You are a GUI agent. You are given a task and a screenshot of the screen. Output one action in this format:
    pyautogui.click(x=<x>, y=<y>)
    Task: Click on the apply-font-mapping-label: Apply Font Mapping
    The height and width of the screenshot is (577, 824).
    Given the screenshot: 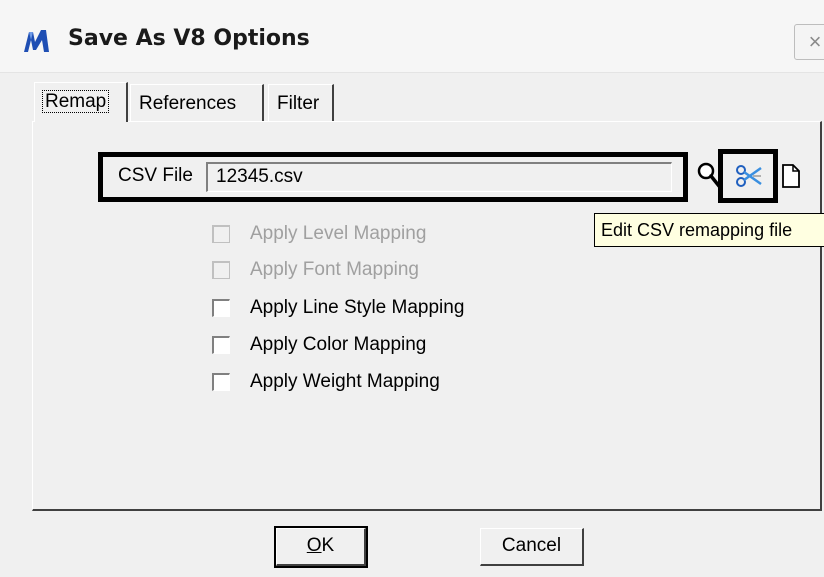 What is the action you would take?
    pyautogui.click(x=334, y=269)
    